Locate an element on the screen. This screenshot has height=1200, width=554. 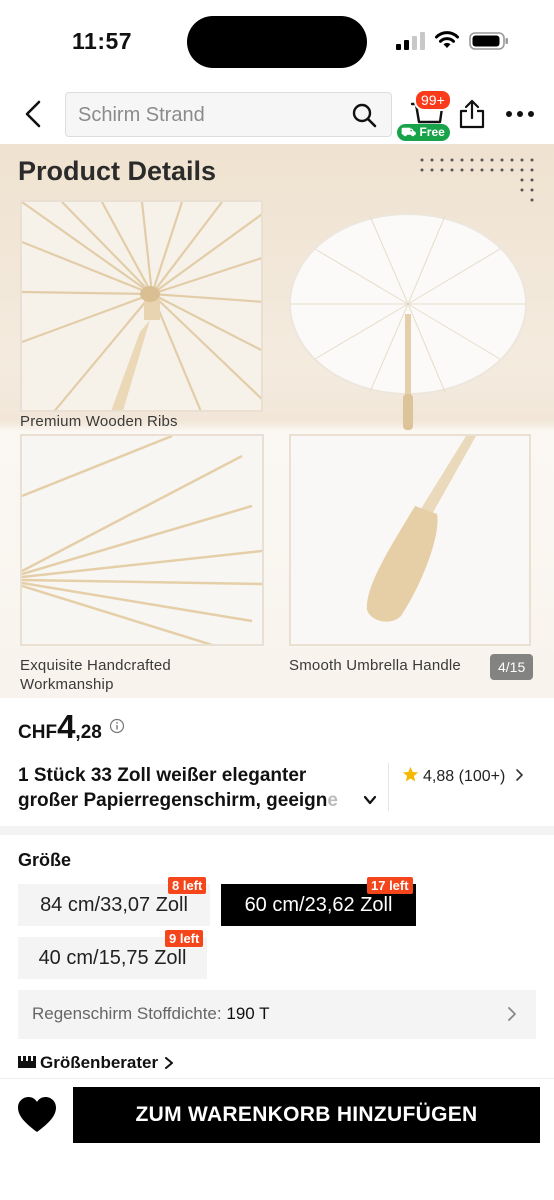
size-option-label: 40 cm/15,75 Zoll is located at coordinates (112, 958).